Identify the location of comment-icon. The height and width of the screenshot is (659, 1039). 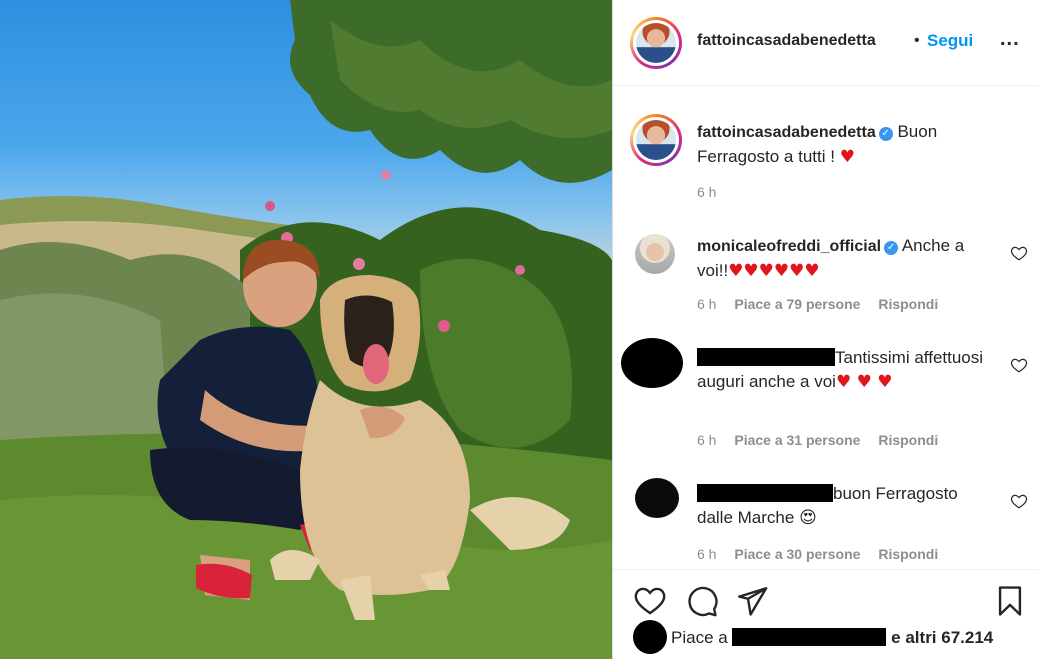
(702, 601).